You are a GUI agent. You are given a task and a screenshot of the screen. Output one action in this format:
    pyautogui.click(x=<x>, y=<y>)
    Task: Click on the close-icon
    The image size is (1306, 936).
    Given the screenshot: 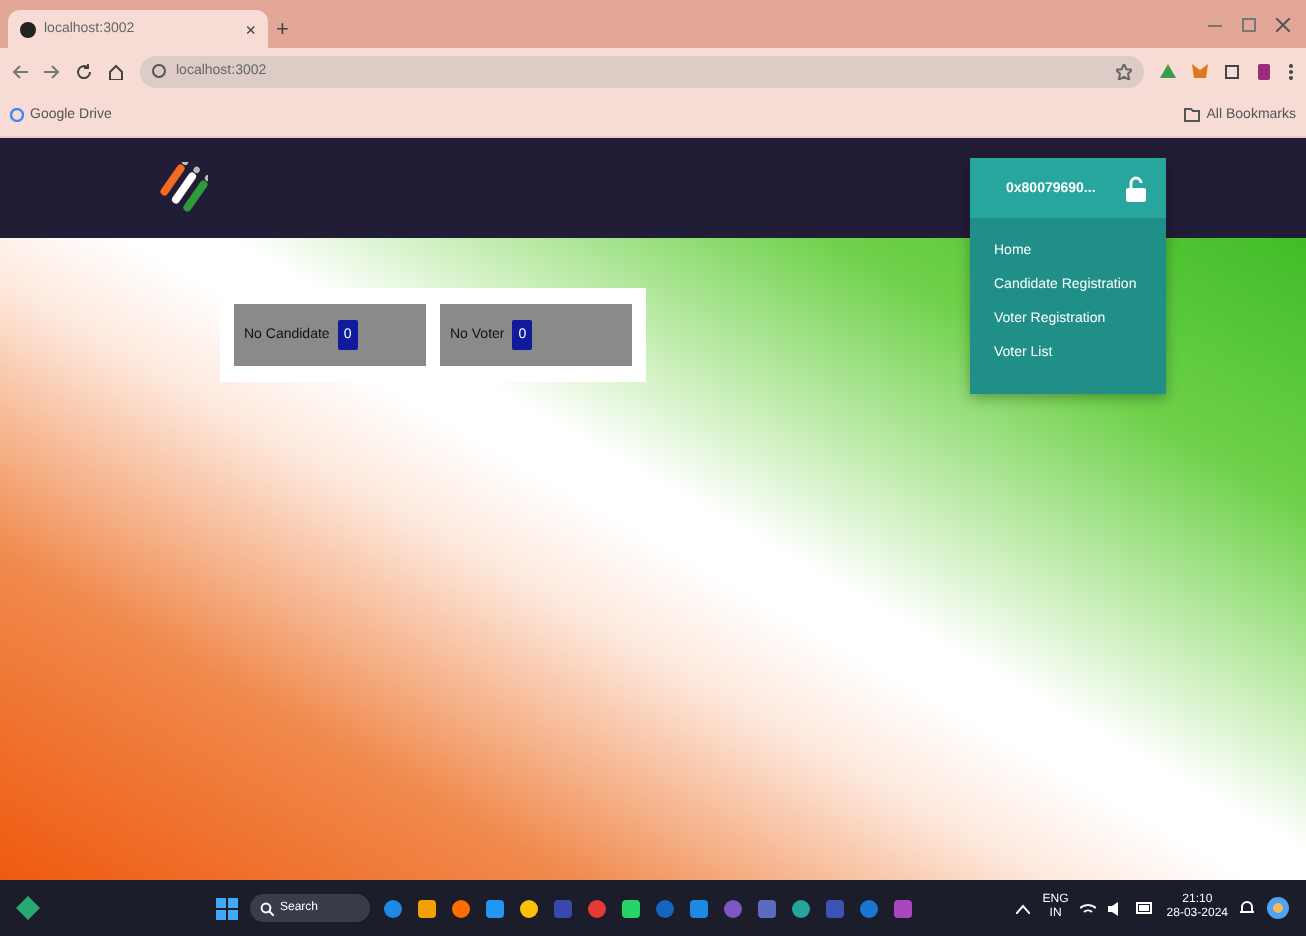 What is the action you would take?
    pyautogui.click(x=1283, y=24)
    